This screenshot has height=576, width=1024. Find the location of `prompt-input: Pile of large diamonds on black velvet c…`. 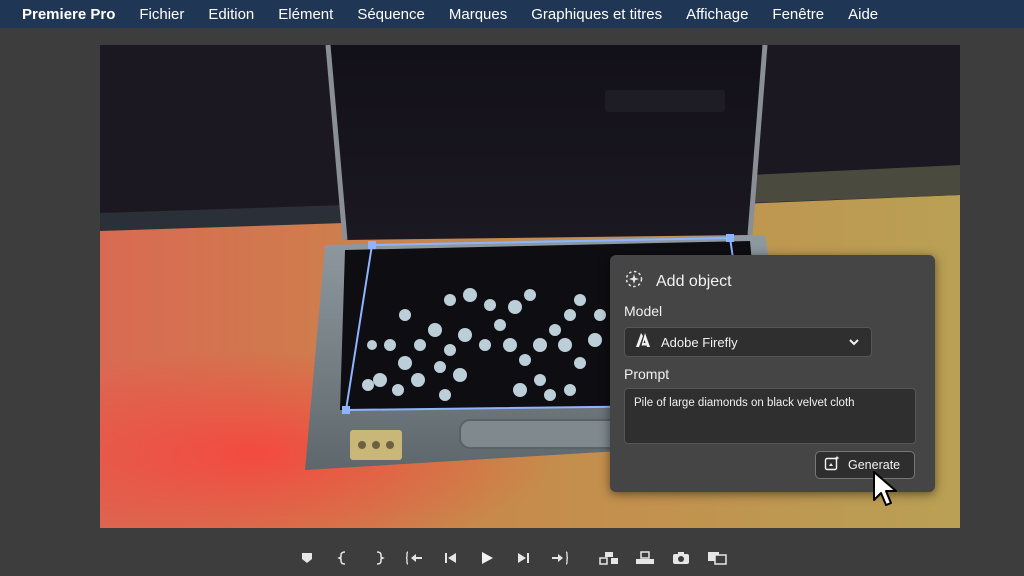

prompt-input: Pile of large diamonds on black velvet c… is located at coordinates (770, 416).